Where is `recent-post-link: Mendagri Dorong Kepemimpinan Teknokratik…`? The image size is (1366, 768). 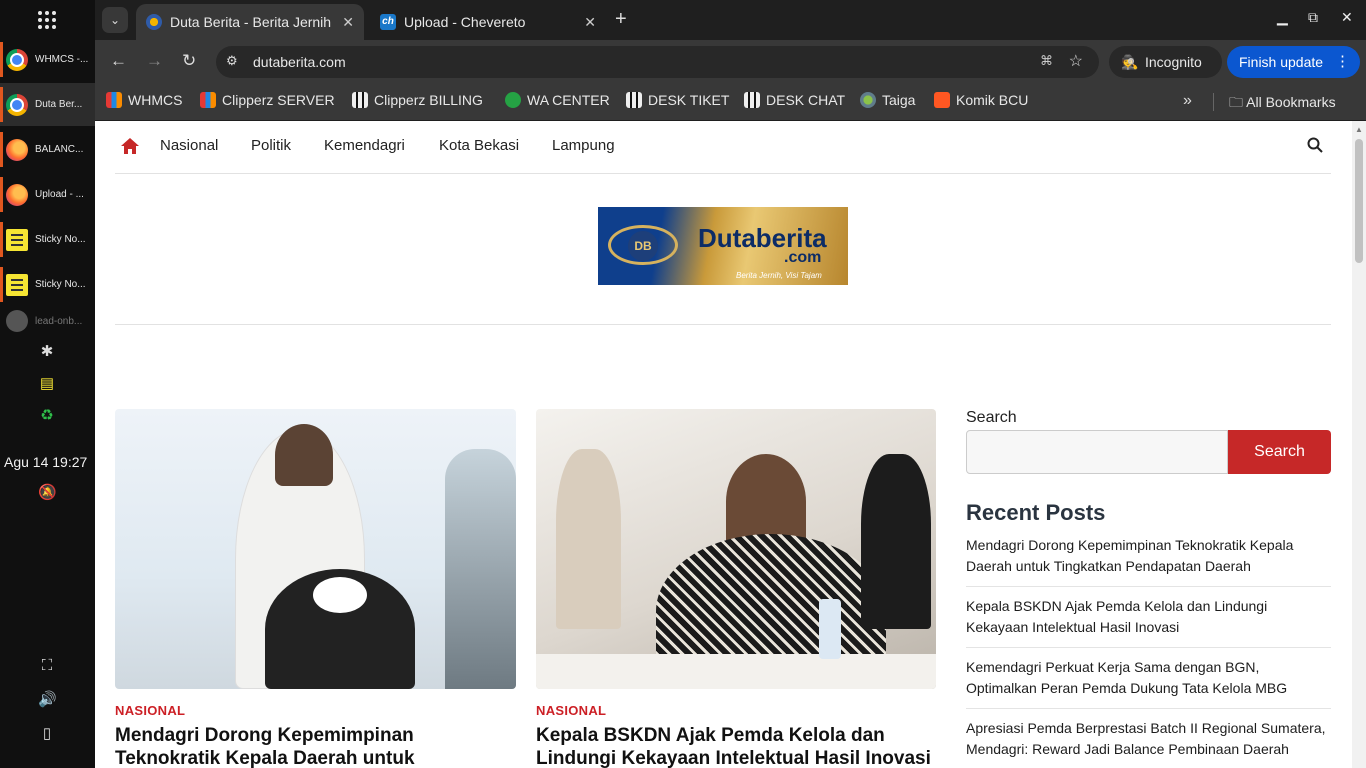 recent-post-link: Mendagri Dorong Kepemimpinan Teknokratik… is located at coordinates (1148, 556).